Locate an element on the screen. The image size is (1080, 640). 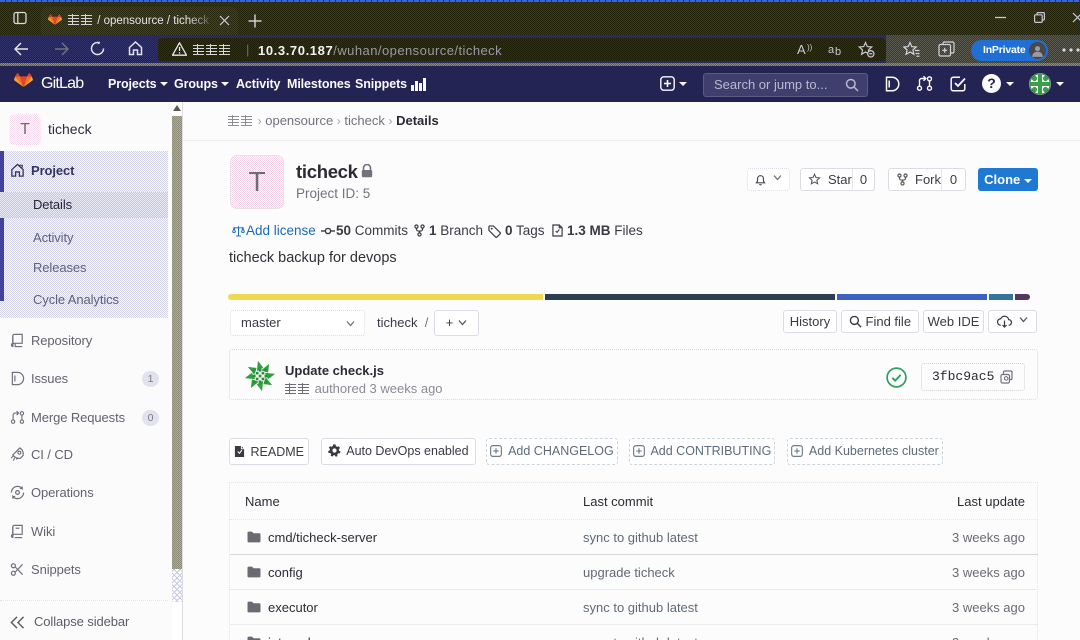
svg-text: b is located at coordinates (838, 51).